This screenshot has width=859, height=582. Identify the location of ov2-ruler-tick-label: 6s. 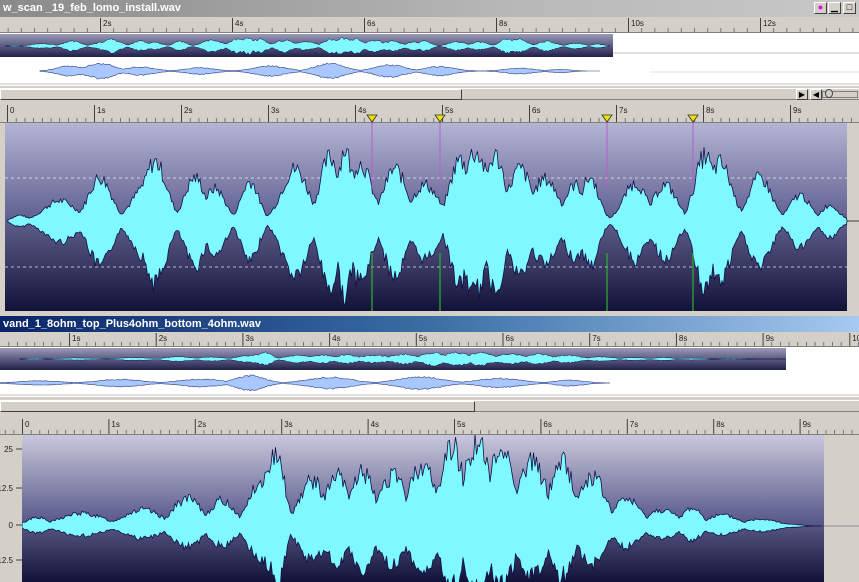
(510, 338).